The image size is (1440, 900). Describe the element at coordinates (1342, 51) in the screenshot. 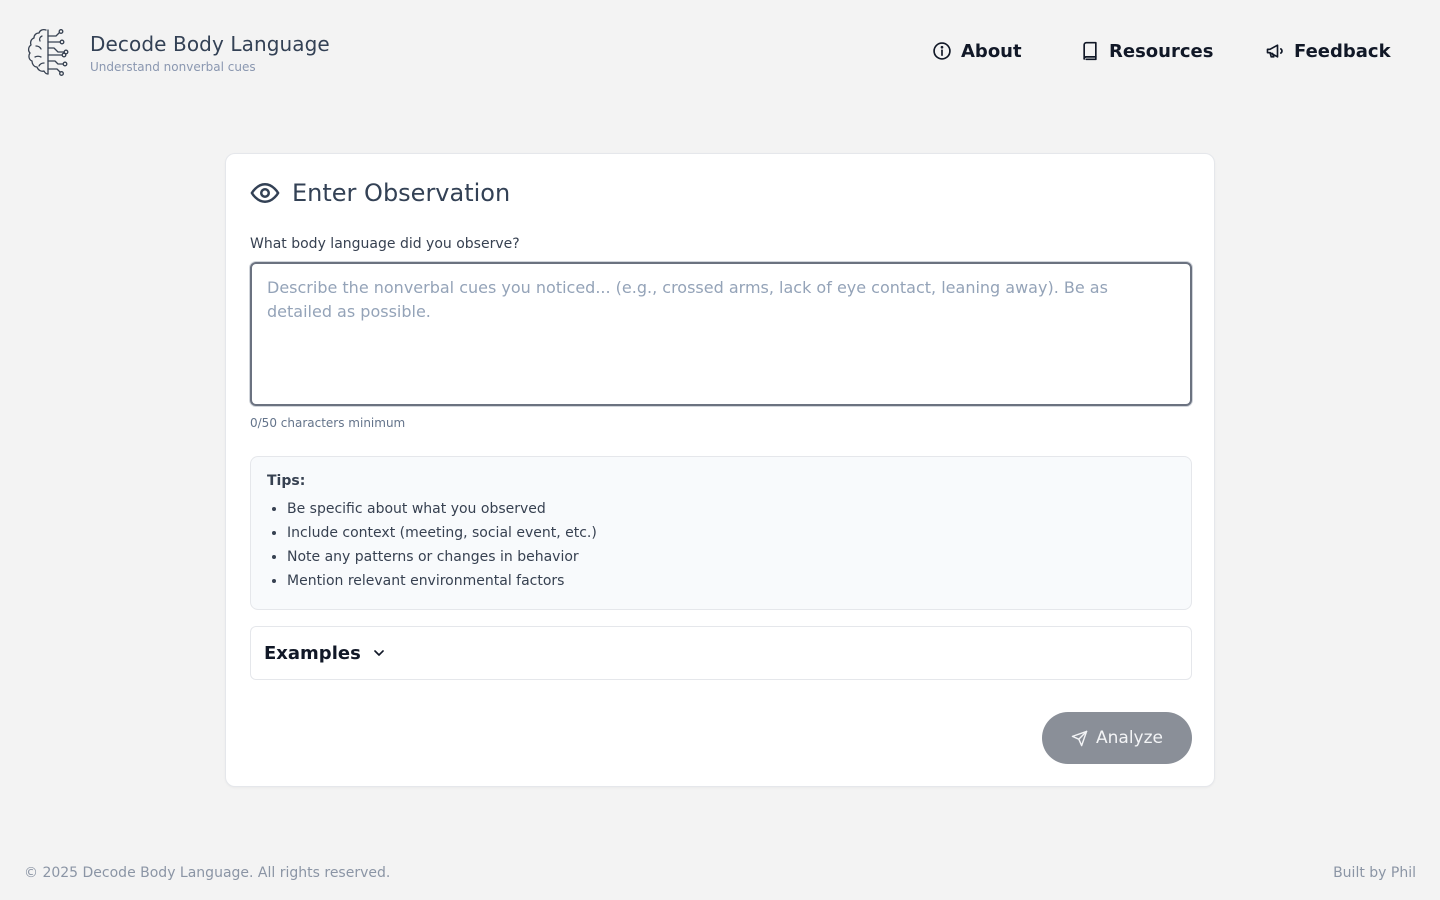

I see `nav-feedback-label: Feedback` at that location.